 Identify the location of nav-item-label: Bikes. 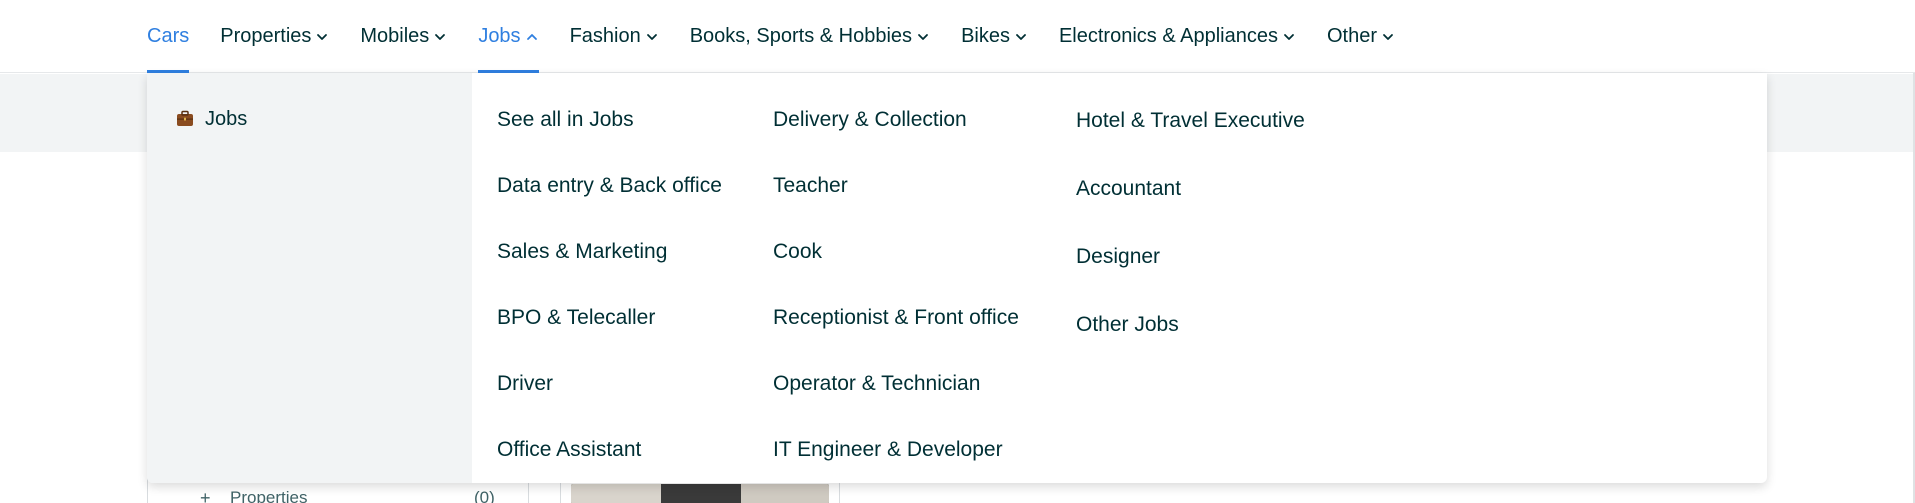
(985, 36).